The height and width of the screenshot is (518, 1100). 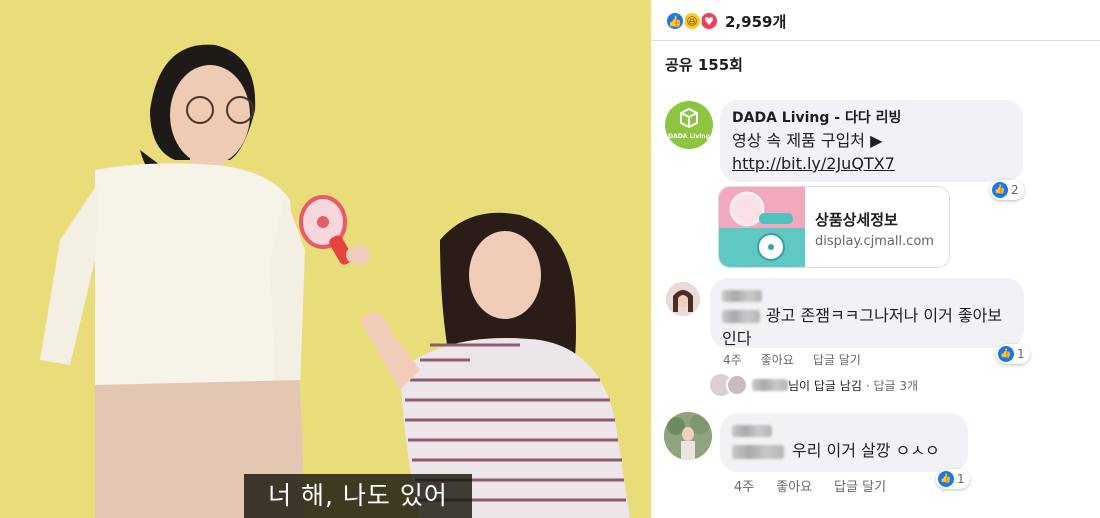 What do you see at coordinates (825, 385) in the screenshot?
I see `replies-summary: 님이 답글 남김` at bounding box center [825, 385].